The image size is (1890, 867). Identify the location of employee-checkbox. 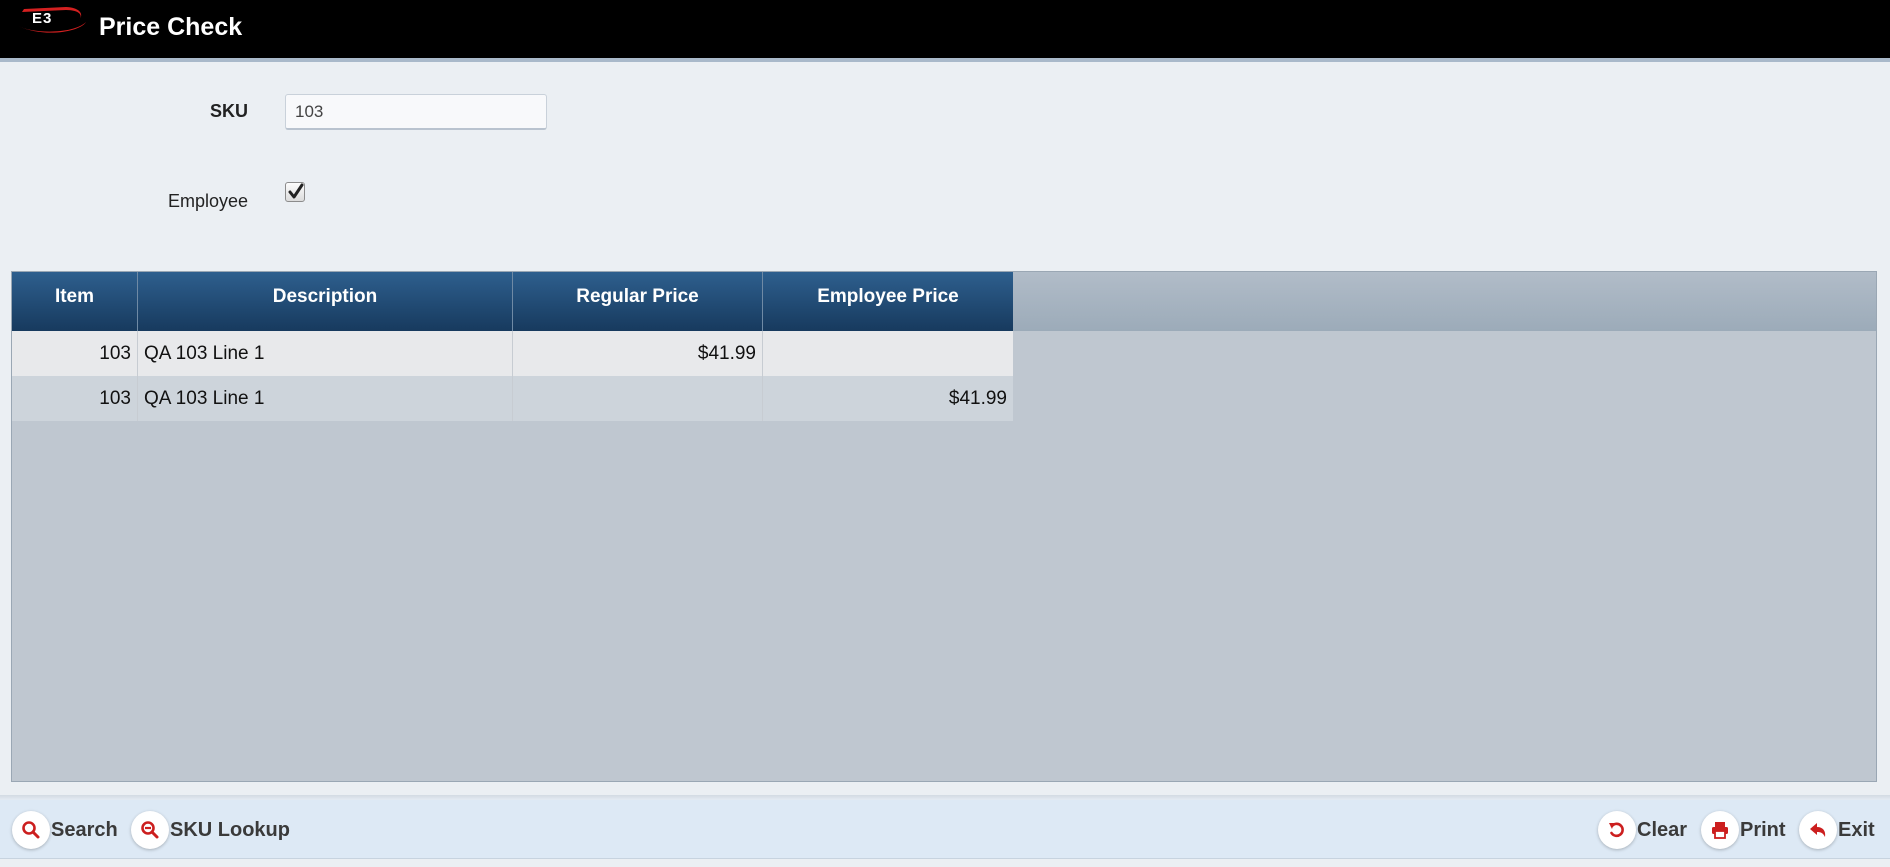
(295, 192).